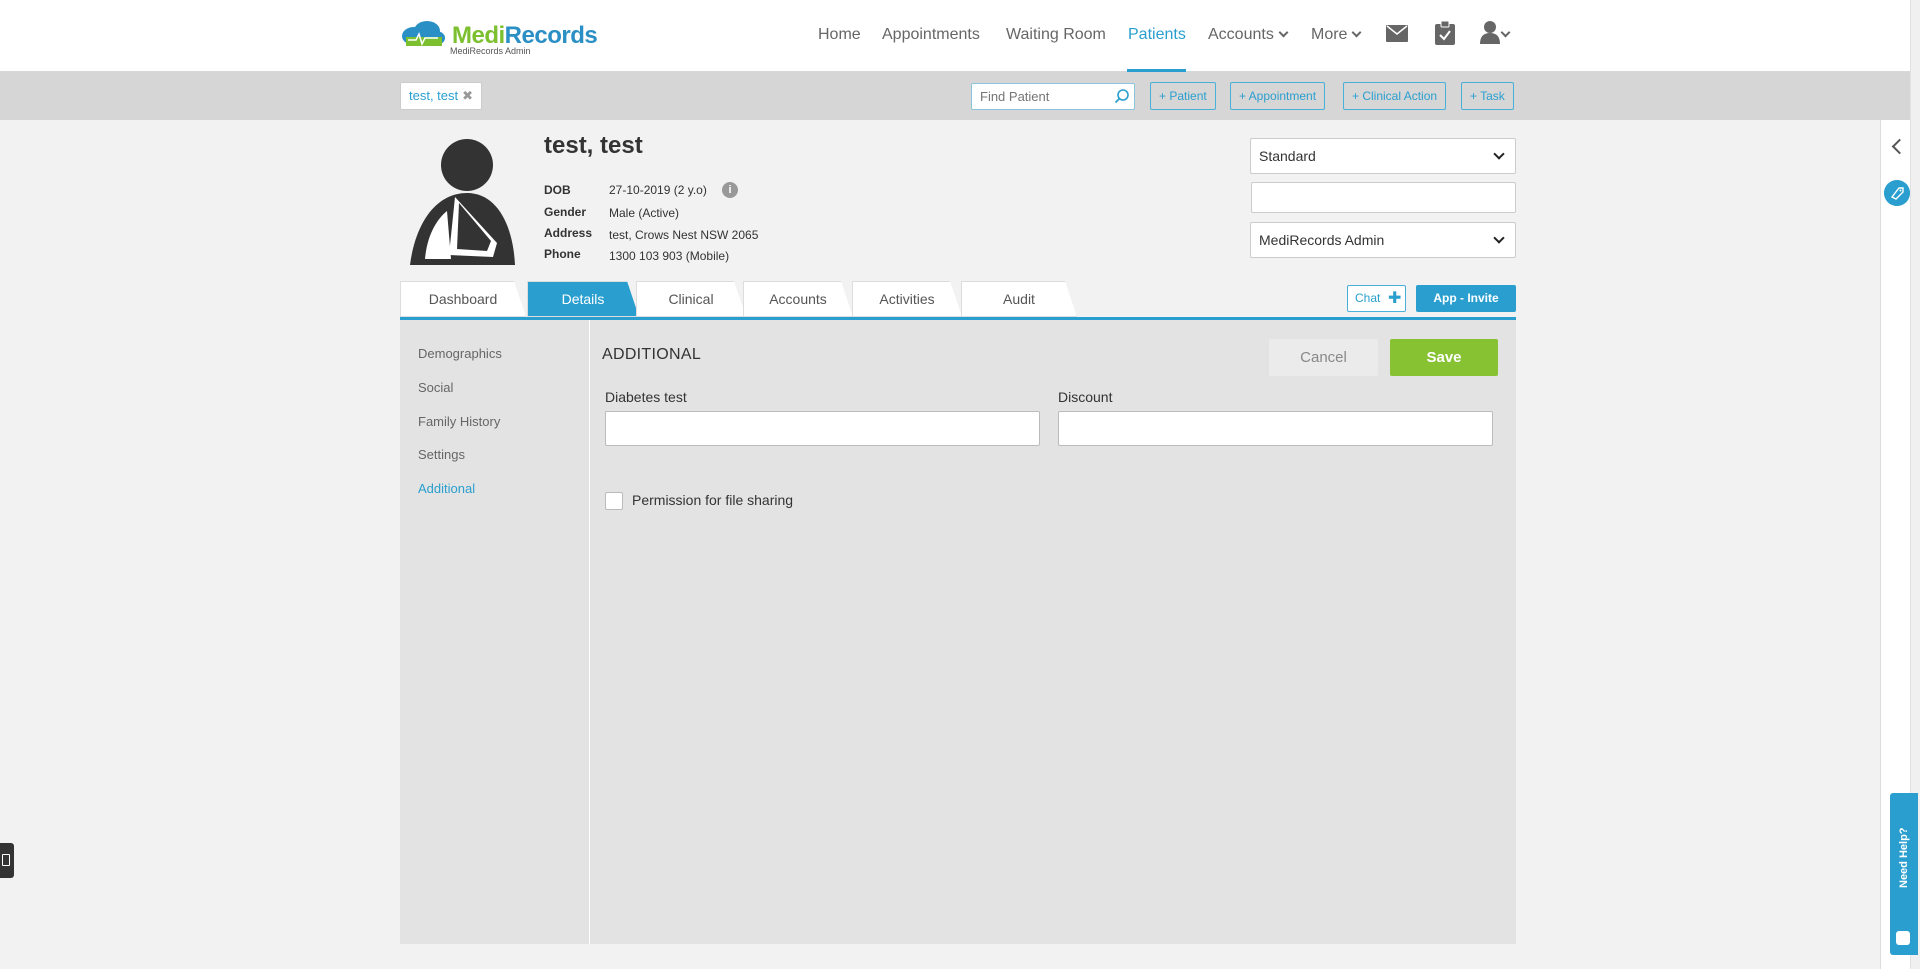 This screenshot has height=969, width=1920. What do you see at coordinates (1085, 397) in the screenshot?
I see `discount-label: Discount` at bounding box center [1085, 397].